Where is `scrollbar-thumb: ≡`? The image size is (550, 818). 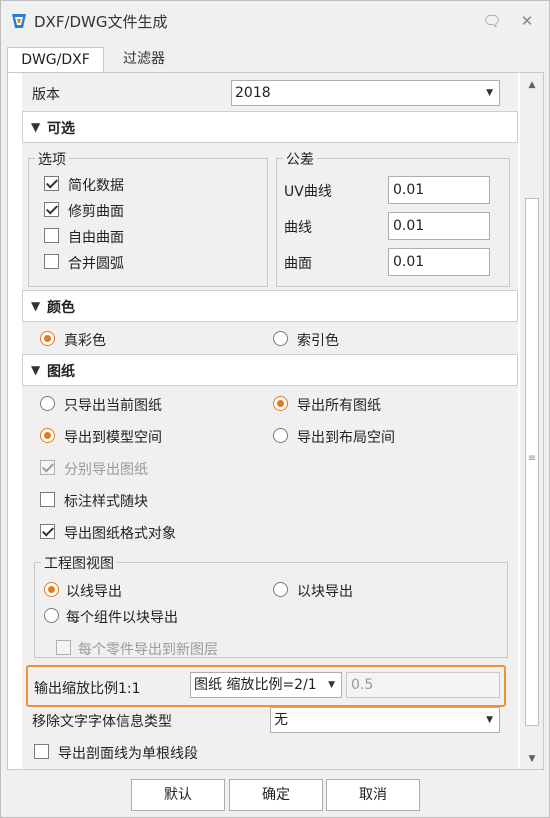
scrollbar-thumb: ≡ is located at coordinates (532, 462).